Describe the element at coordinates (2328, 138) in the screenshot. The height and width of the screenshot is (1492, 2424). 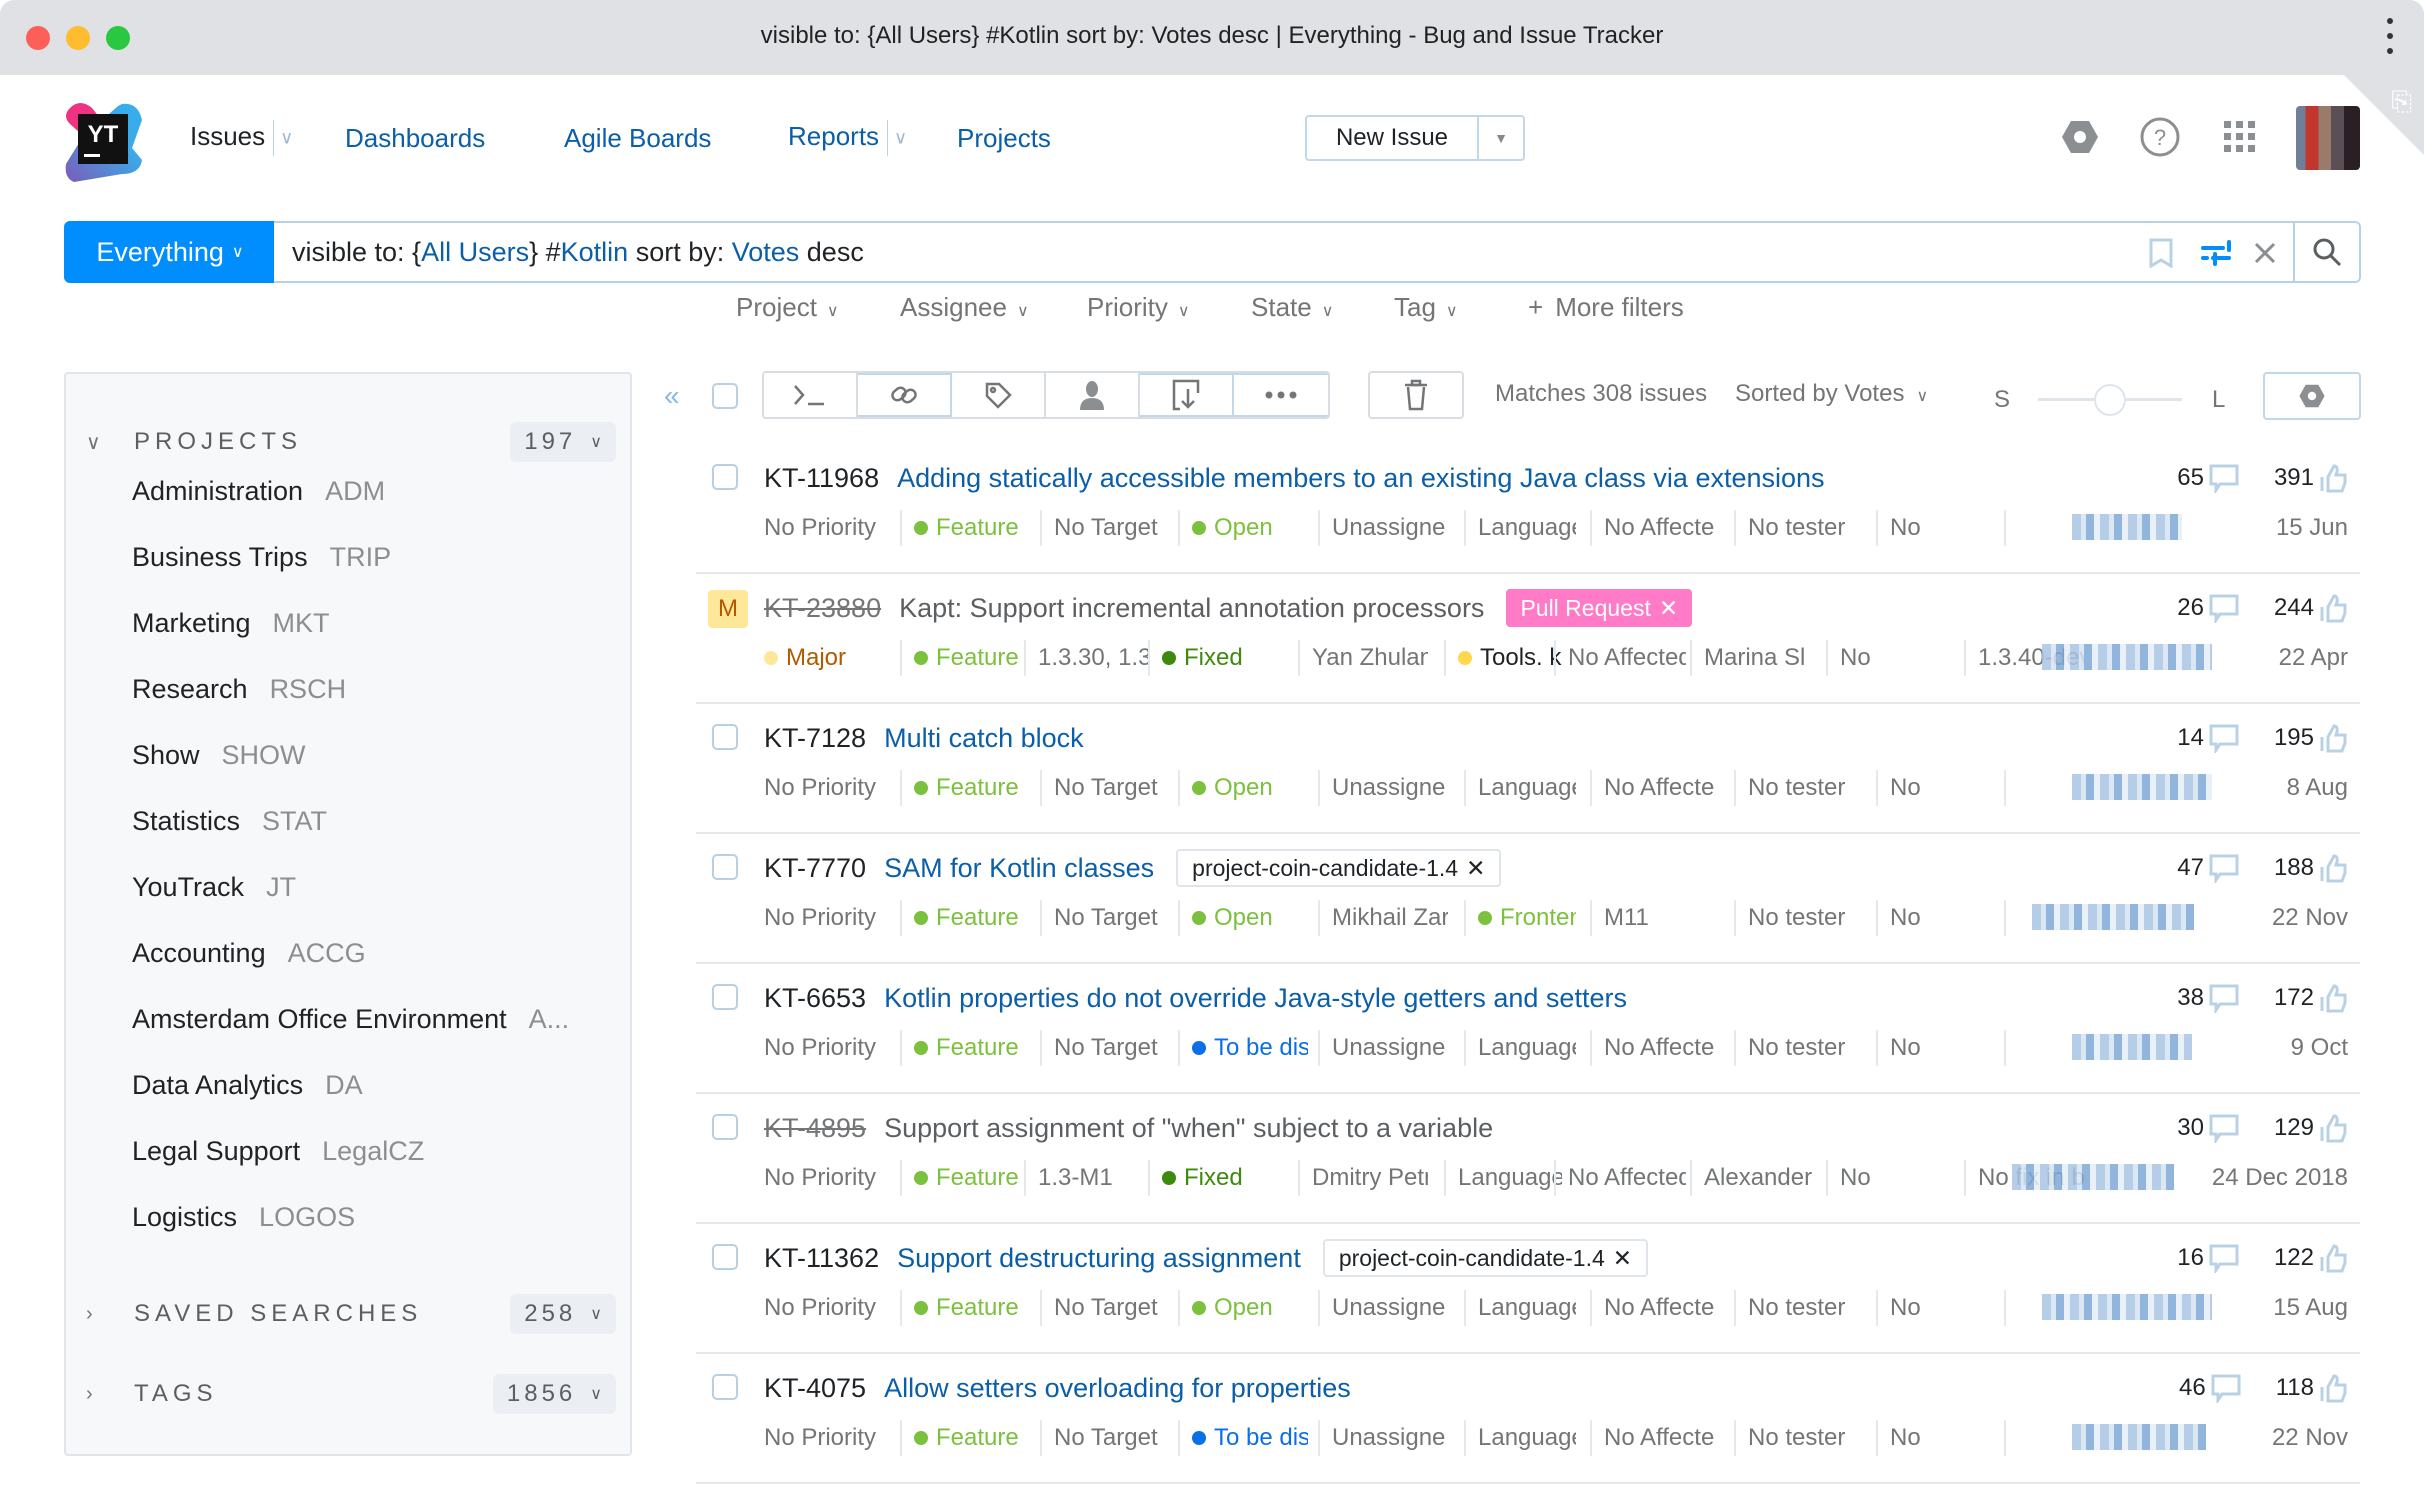
I see `avatar` at that location.